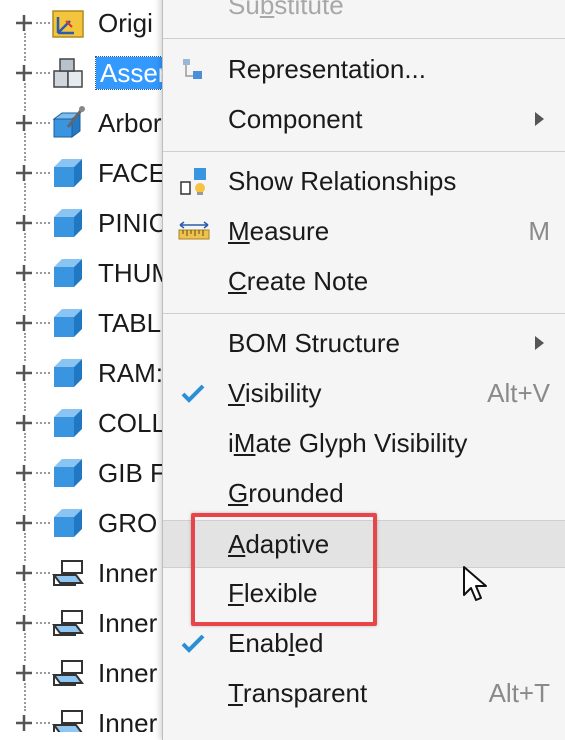  I want to click on menu-item-label: BOM Structure, so click(314, 343).